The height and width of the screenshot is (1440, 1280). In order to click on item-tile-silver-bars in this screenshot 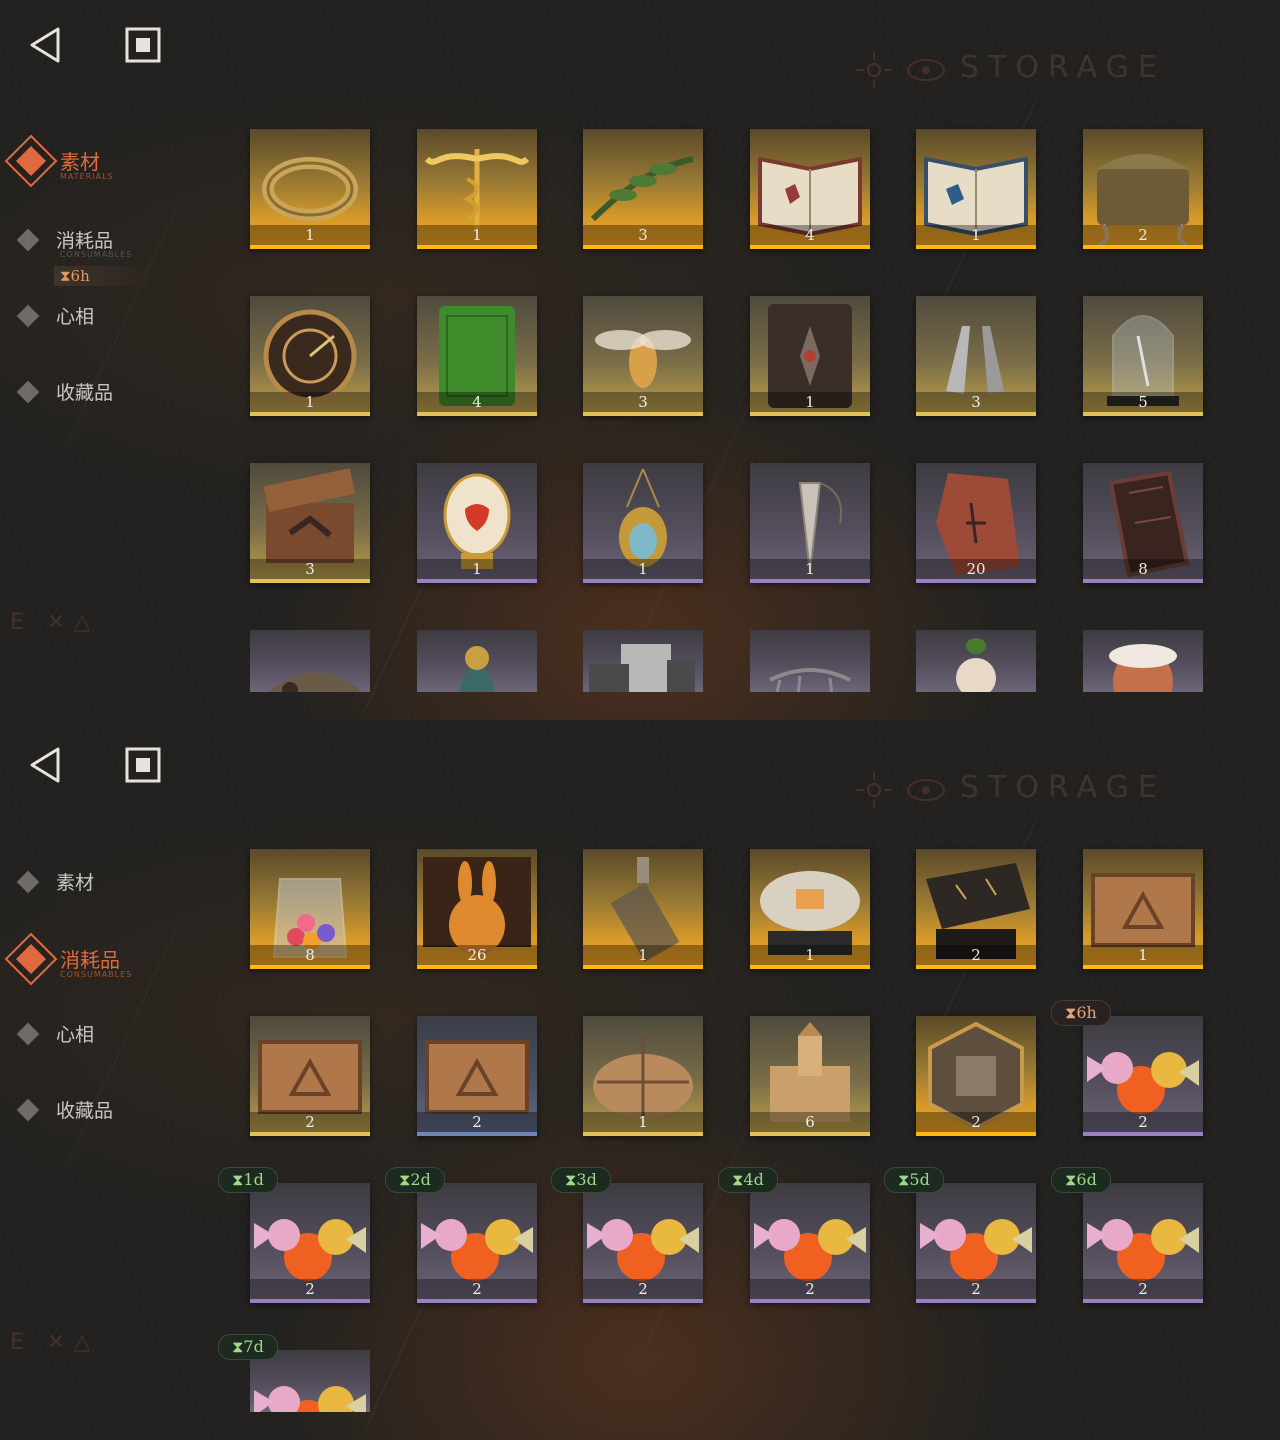, I will do `click(643, 661)`.